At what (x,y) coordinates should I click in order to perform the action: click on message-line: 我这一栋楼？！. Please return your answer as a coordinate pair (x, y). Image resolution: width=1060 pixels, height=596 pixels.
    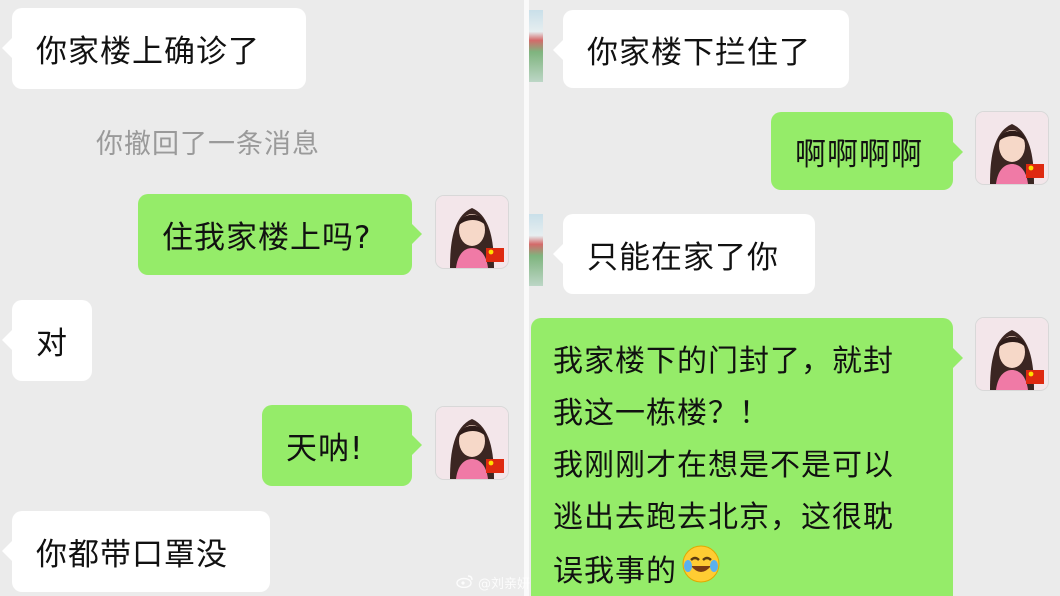
    Looking at the image, I should click on (661, 413).